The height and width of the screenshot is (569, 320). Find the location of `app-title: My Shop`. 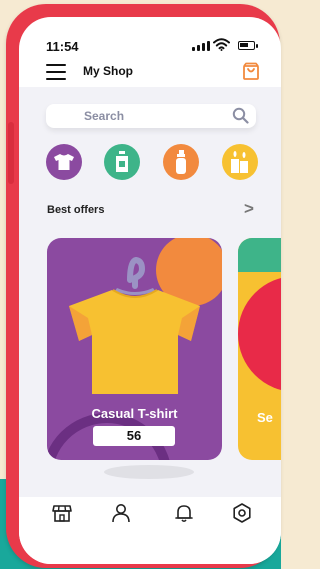

app-title: My Shop is located at coordinates (108, 71).